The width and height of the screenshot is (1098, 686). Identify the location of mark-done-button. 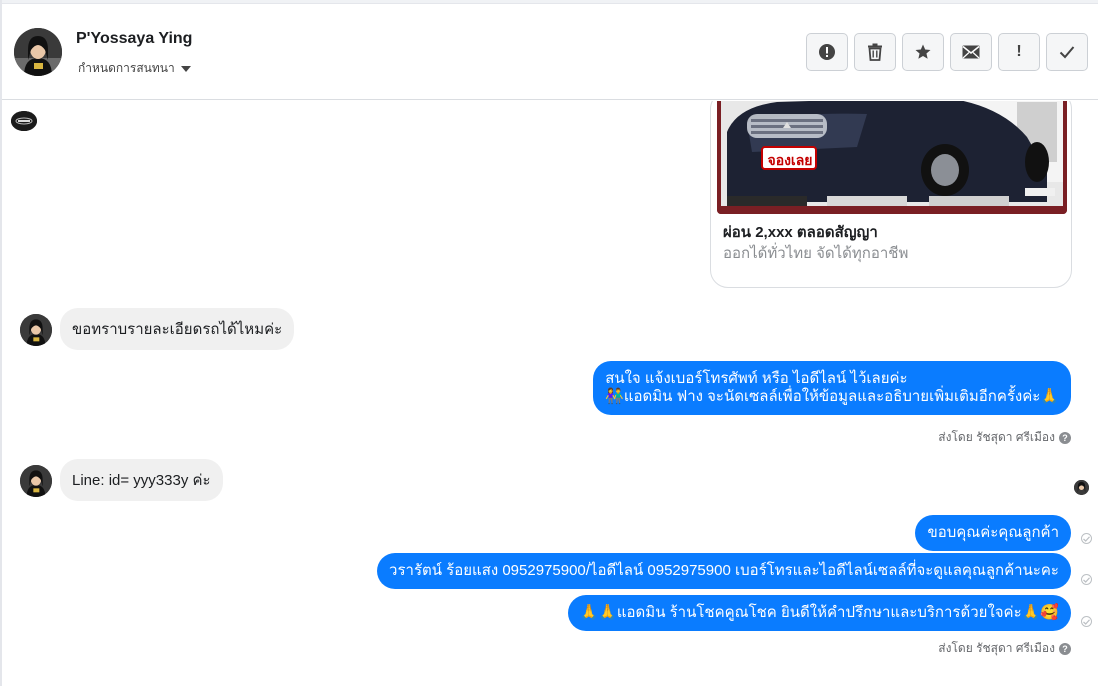
(1067, 52).